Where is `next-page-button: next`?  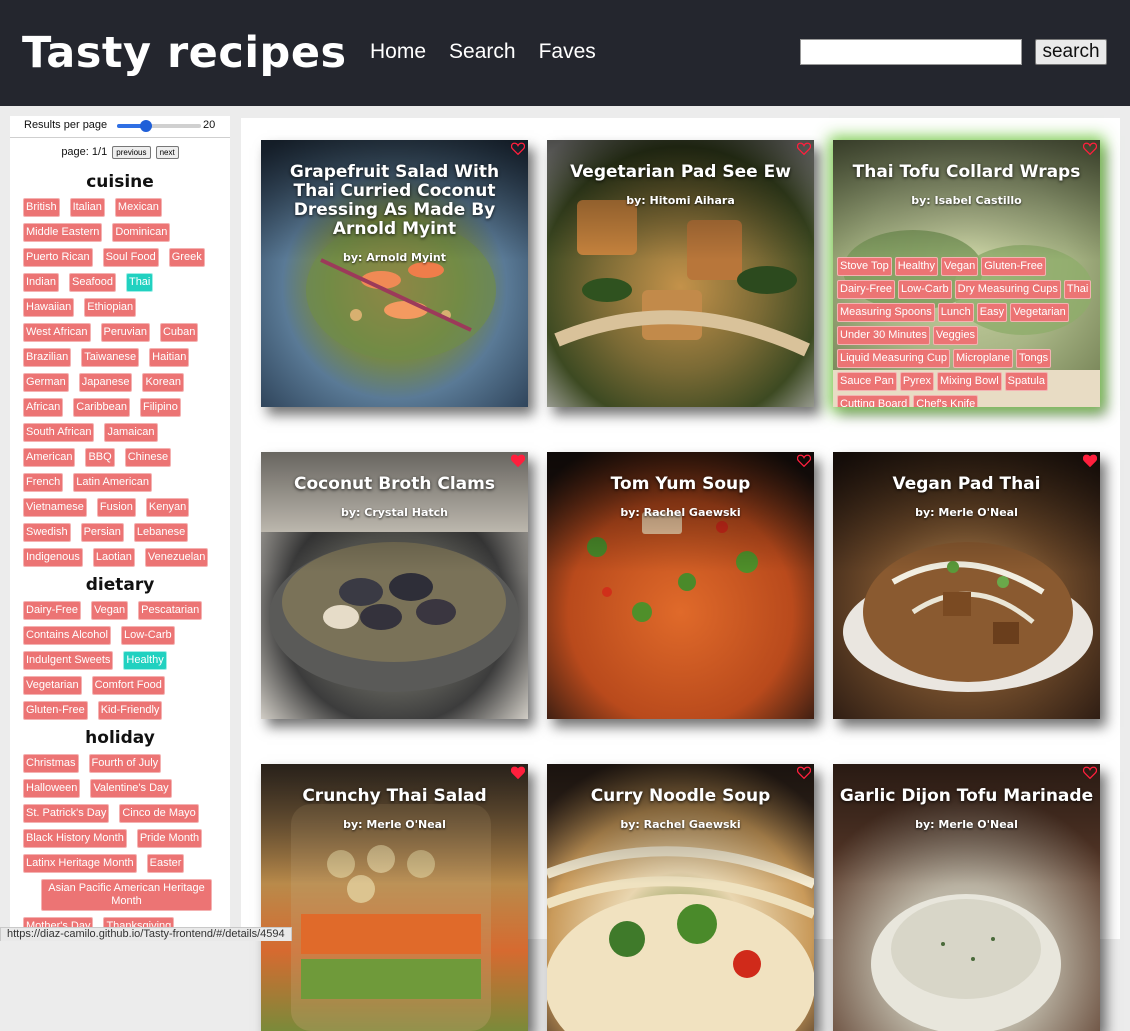
next-page-button: next is located at coordinates (167, 152).